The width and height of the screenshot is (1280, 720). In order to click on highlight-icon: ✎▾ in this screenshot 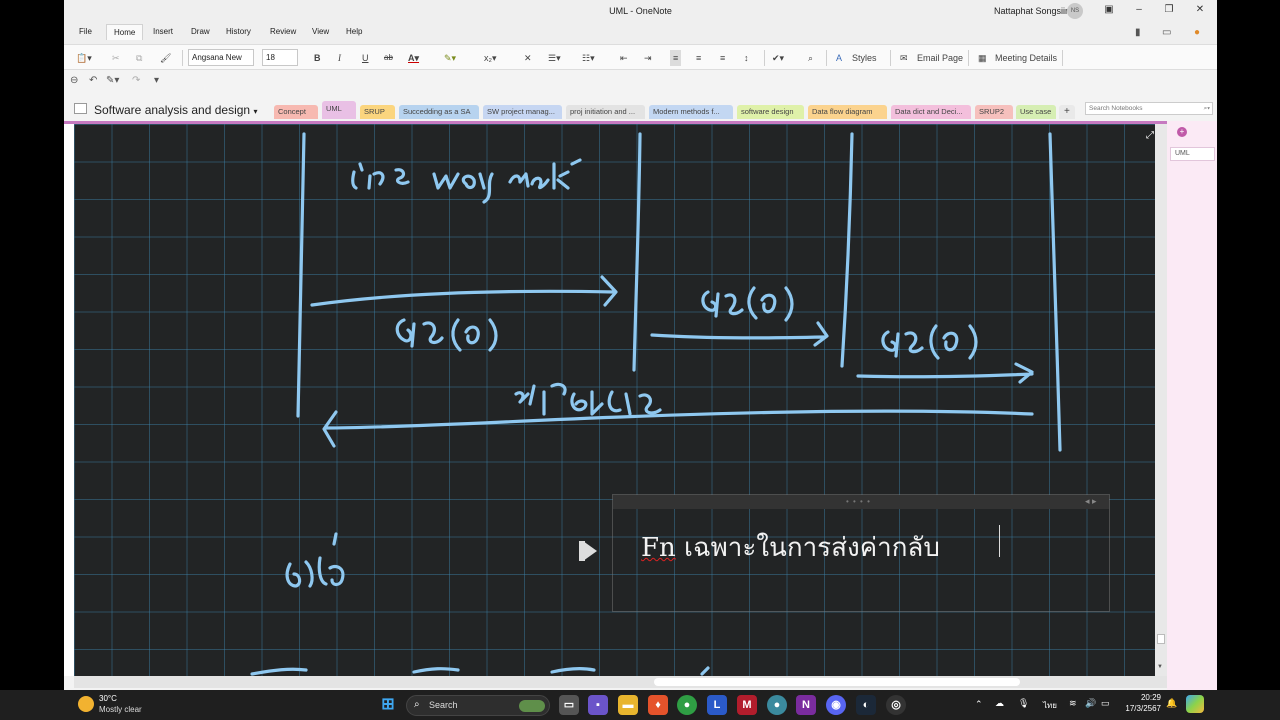, I will do `click(450, 58)`.